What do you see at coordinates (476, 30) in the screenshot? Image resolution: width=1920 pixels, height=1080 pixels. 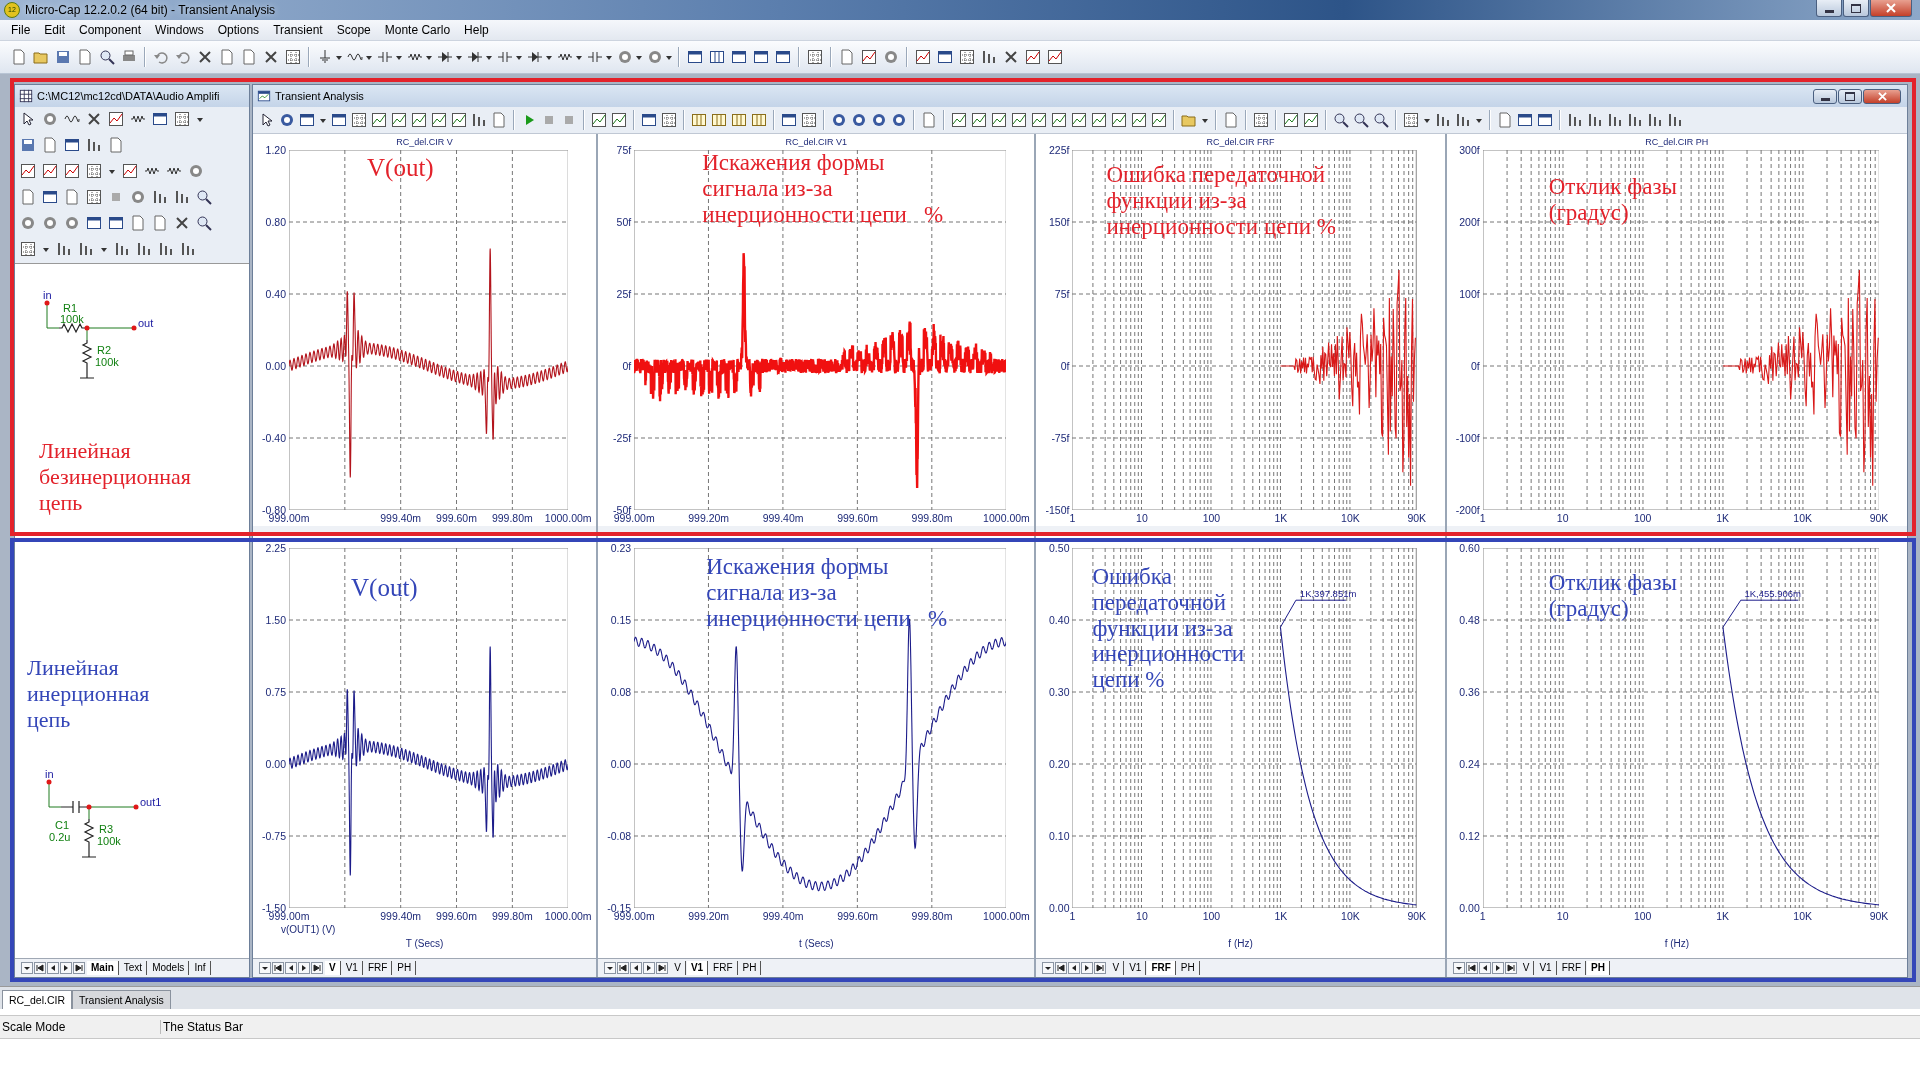 I see `menu-item: Help` at bounding box center [476, 30].